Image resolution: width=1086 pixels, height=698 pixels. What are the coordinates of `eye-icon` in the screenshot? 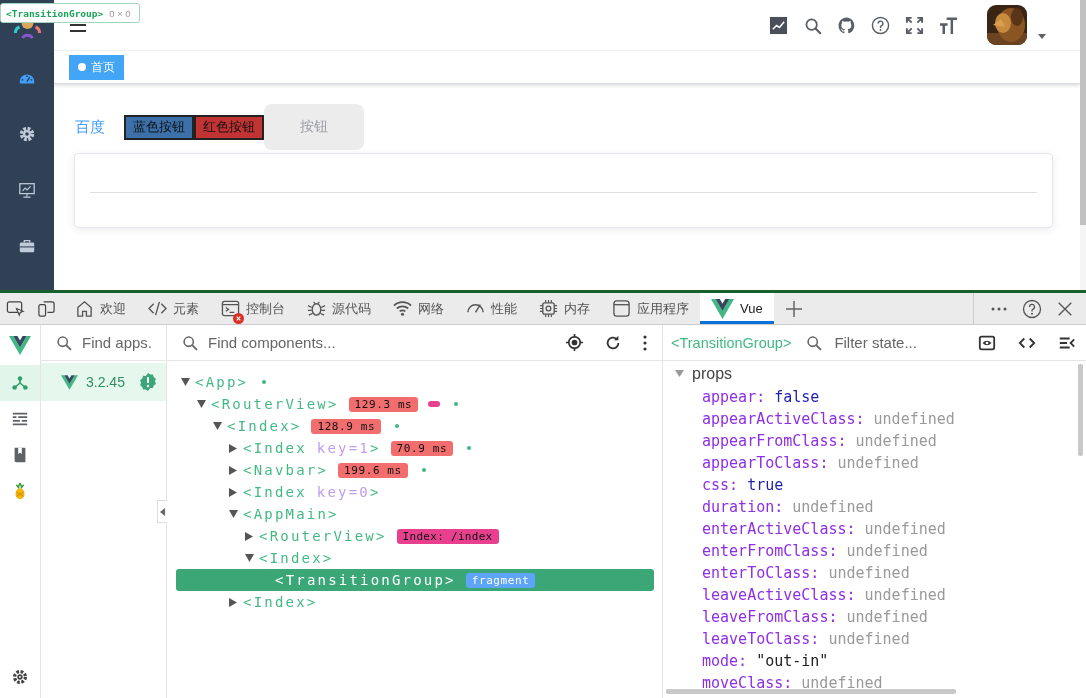 It's located at (987, 342).